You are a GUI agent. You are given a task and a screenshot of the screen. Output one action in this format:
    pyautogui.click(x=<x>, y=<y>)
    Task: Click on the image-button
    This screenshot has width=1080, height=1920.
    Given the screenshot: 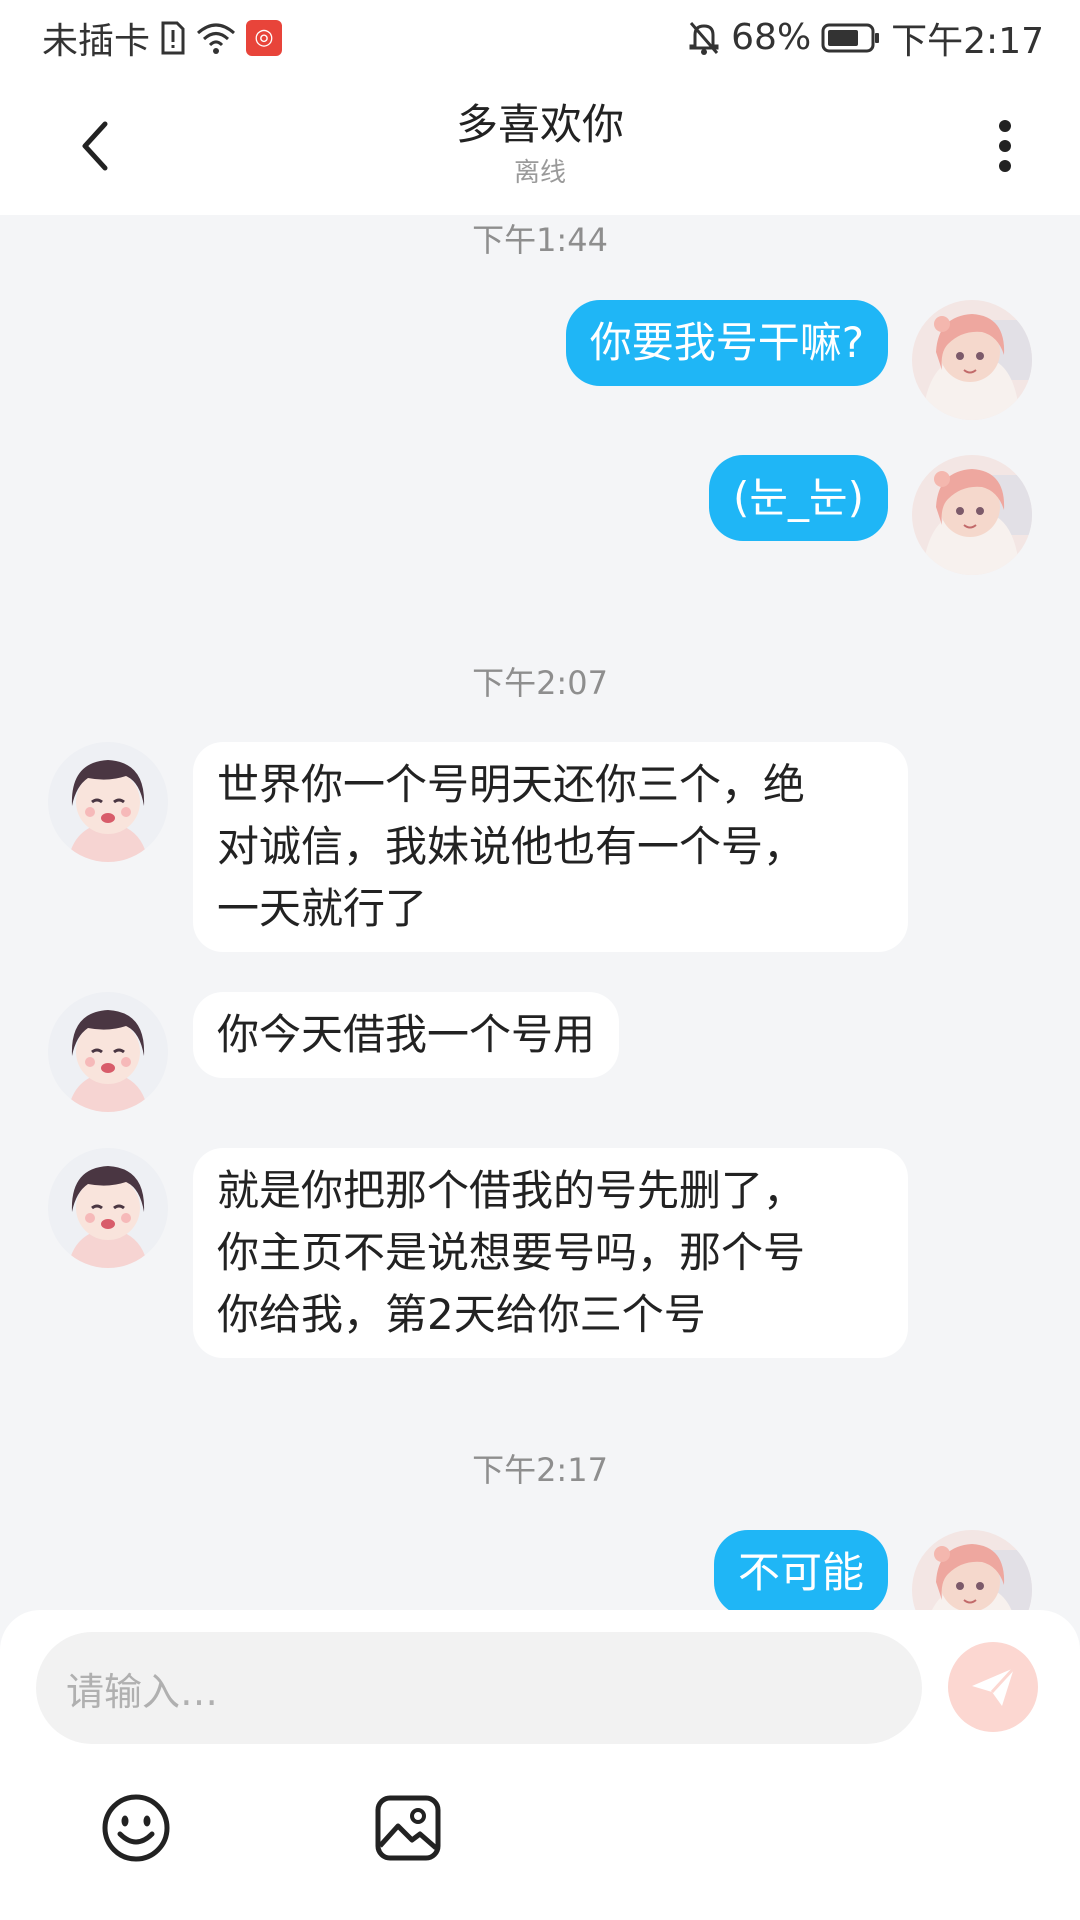 What is the action you would take?
    pyautogui.click(x=408, y=1828)
    